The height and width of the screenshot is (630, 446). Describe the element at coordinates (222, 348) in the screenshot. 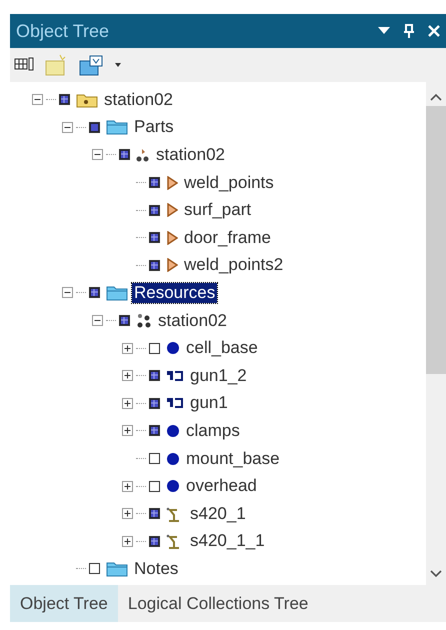

I see `tree-item: cell_base` at that location.